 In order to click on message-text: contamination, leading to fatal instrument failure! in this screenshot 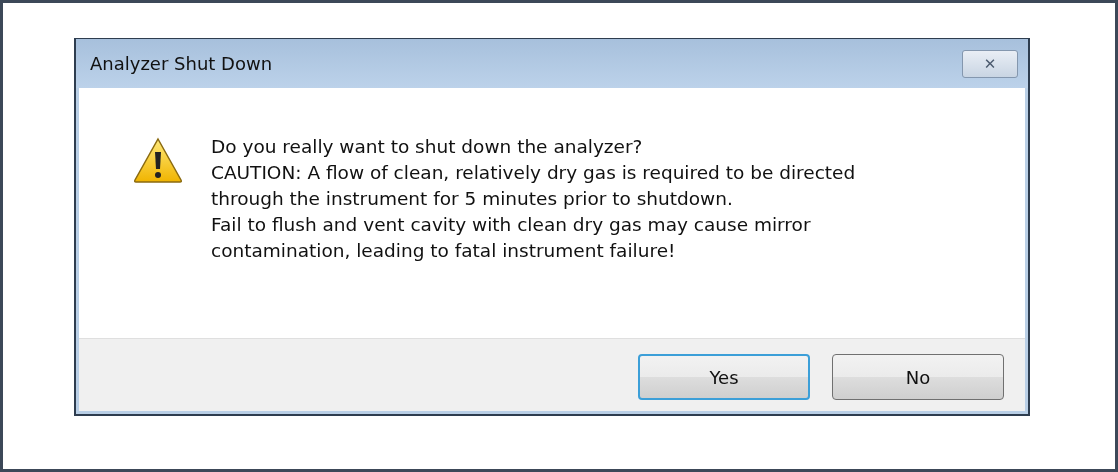, I will do `click(444, 251)`.